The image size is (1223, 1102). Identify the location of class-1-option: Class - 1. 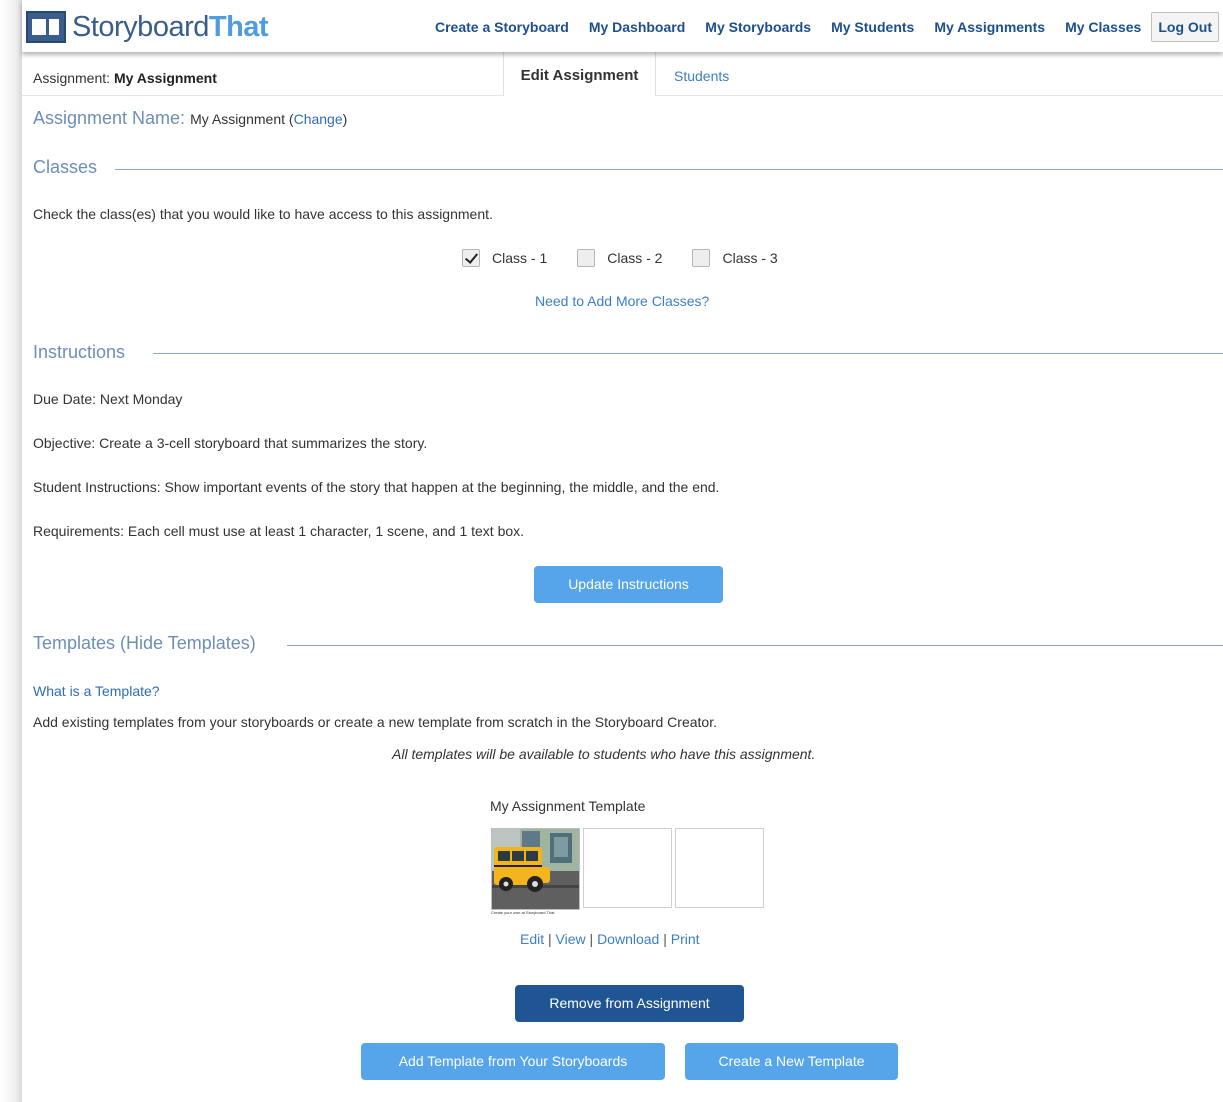
(504, 258).